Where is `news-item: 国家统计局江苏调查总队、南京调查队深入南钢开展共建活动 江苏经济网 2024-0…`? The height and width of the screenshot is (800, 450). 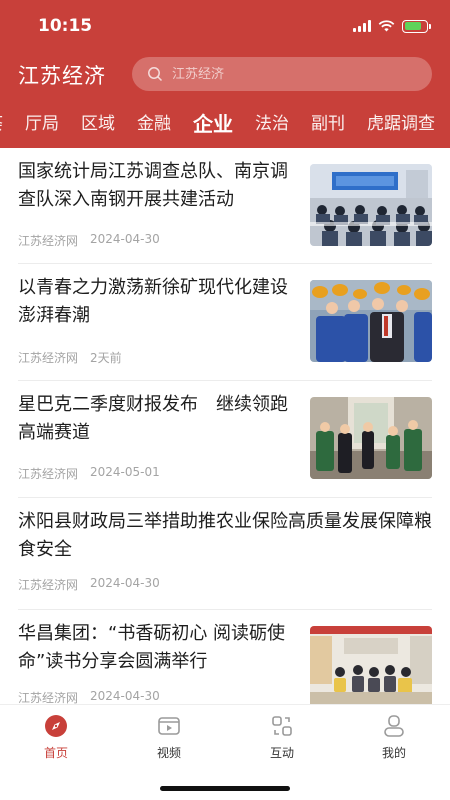
news-item: 国家统计局江苏调查总队、南京调查队深入南钢开展共建活动 江苏经济网 2024-0… is located at coordinates (225, 206).